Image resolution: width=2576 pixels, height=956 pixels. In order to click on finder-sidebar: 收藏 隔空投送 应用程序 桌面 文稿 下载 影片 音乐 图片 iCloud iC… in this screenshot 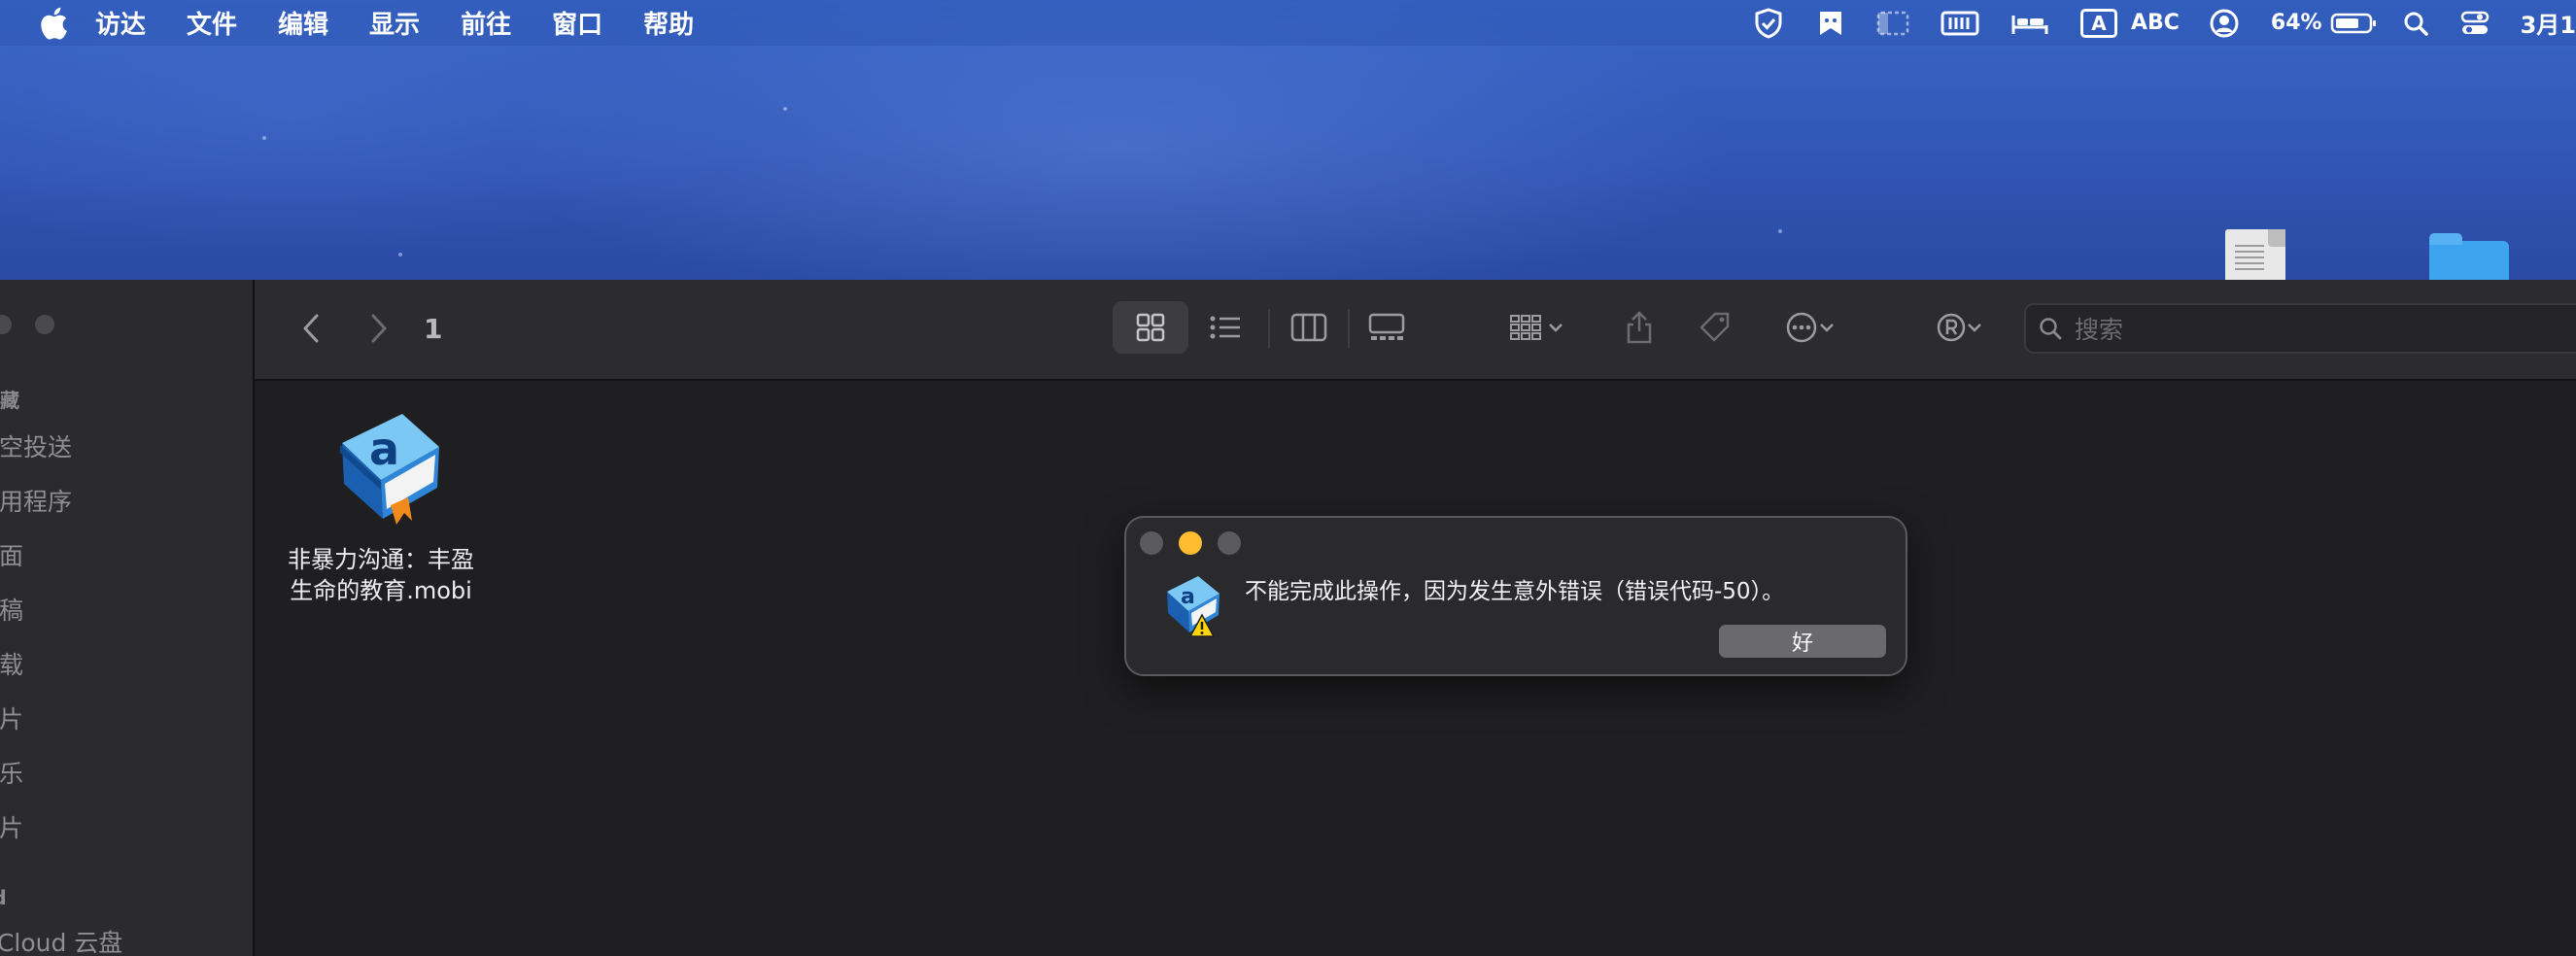, I will do `click(127, 618)`.